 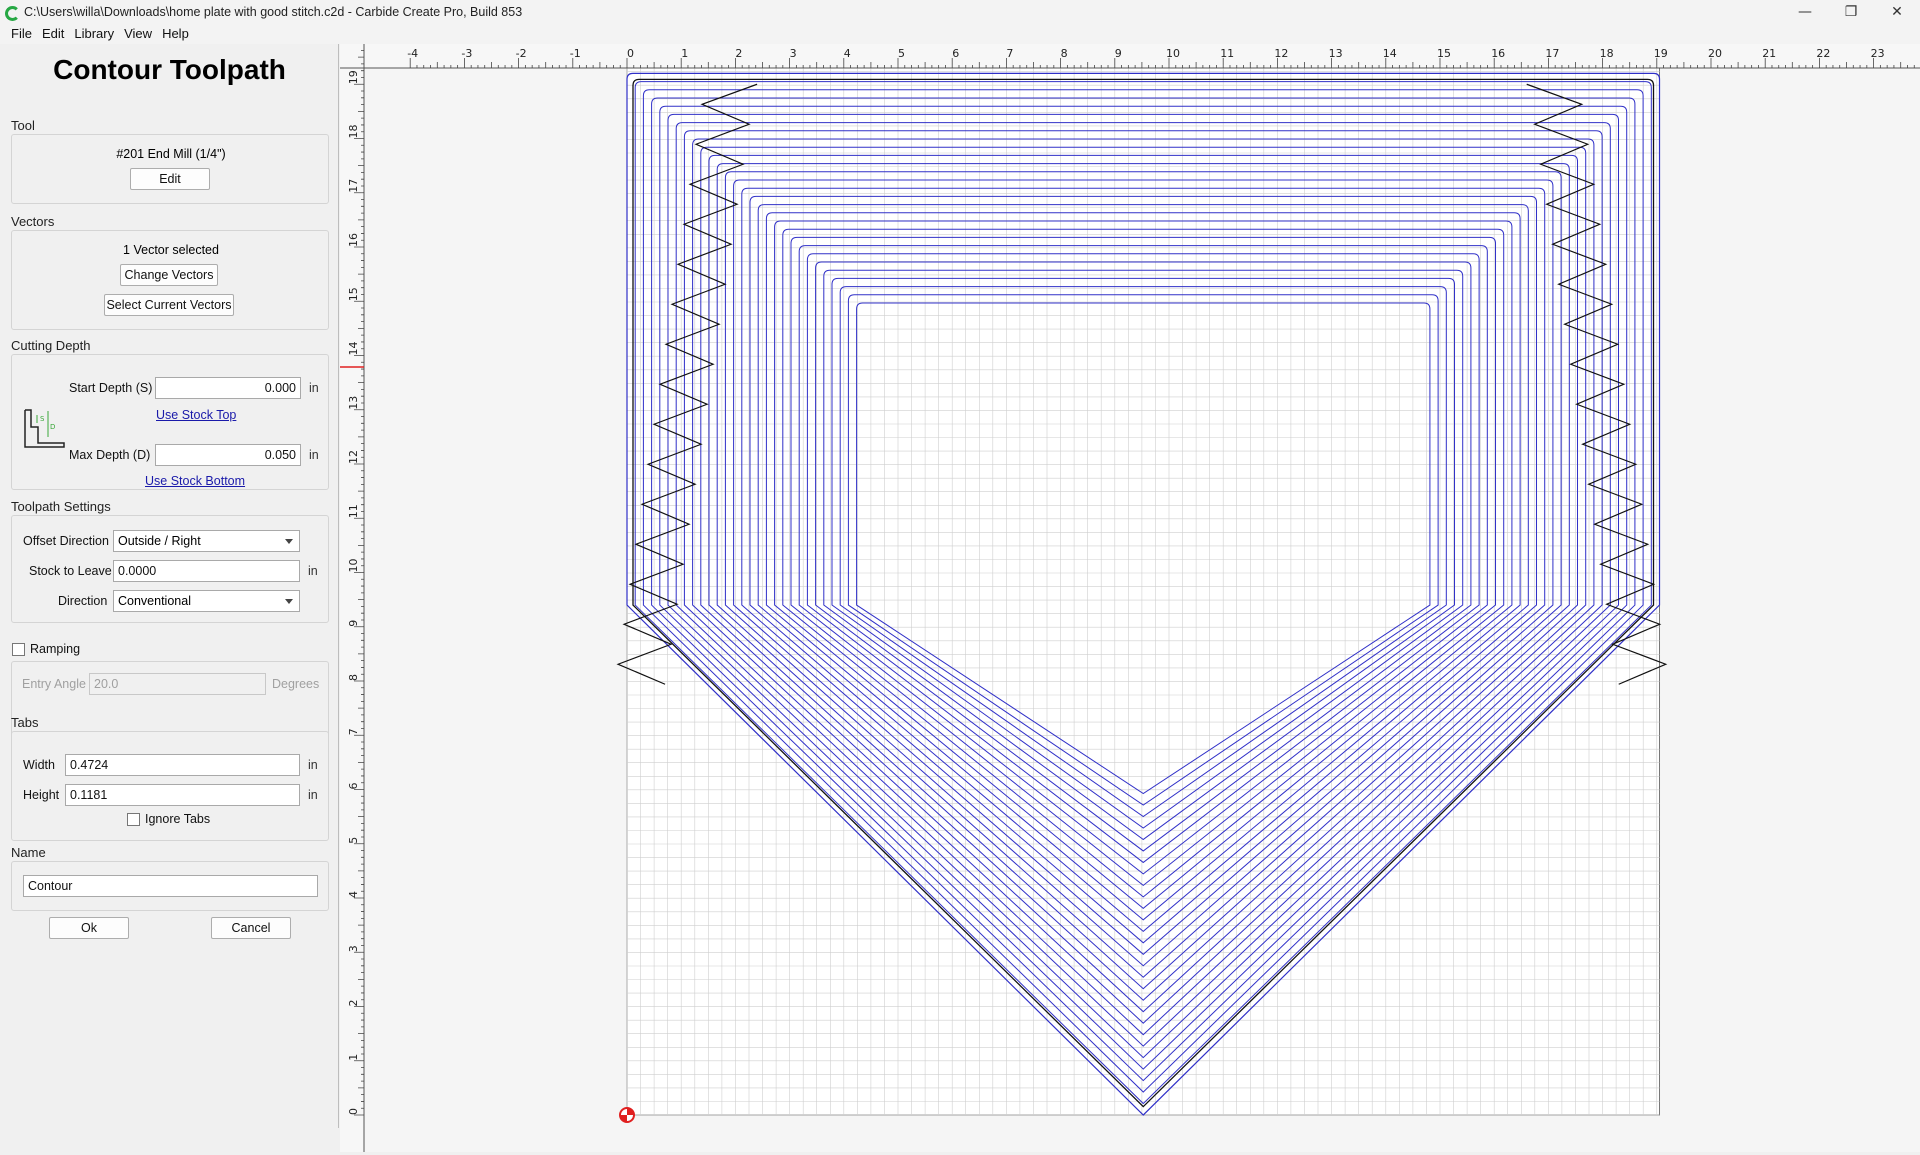 I want to click on depth-diagram-icon: S D, so click(x=44, y=428).